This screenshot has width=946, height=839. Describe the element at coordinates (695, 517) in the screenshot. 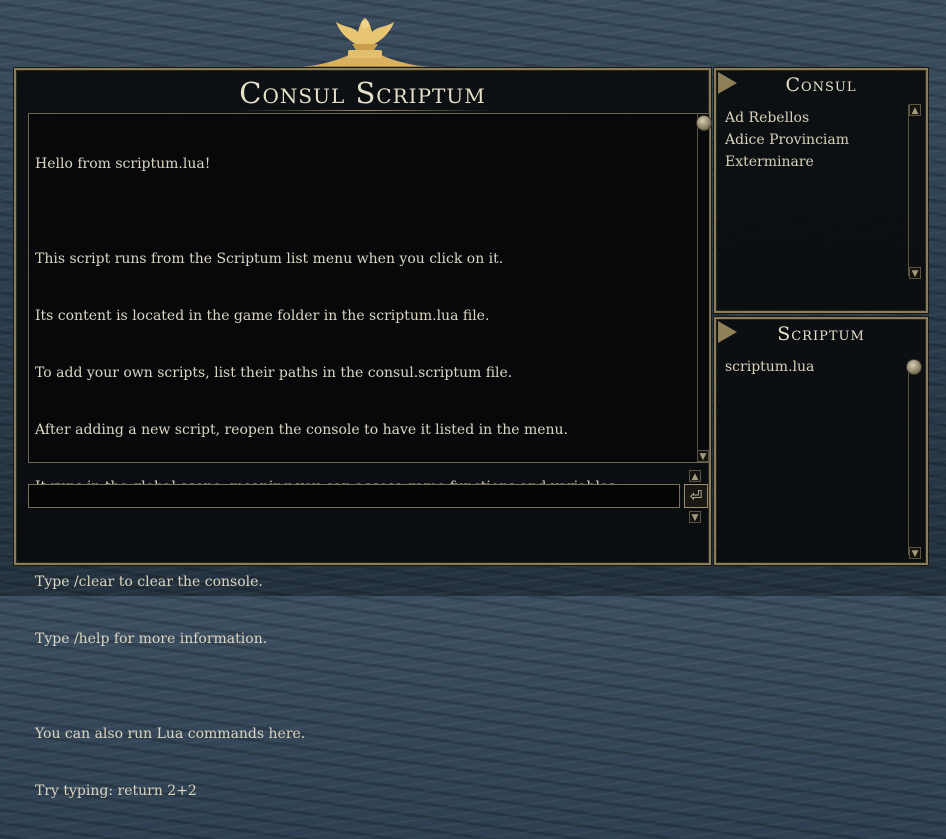

I see `history-down-icon: ▼` at that location.